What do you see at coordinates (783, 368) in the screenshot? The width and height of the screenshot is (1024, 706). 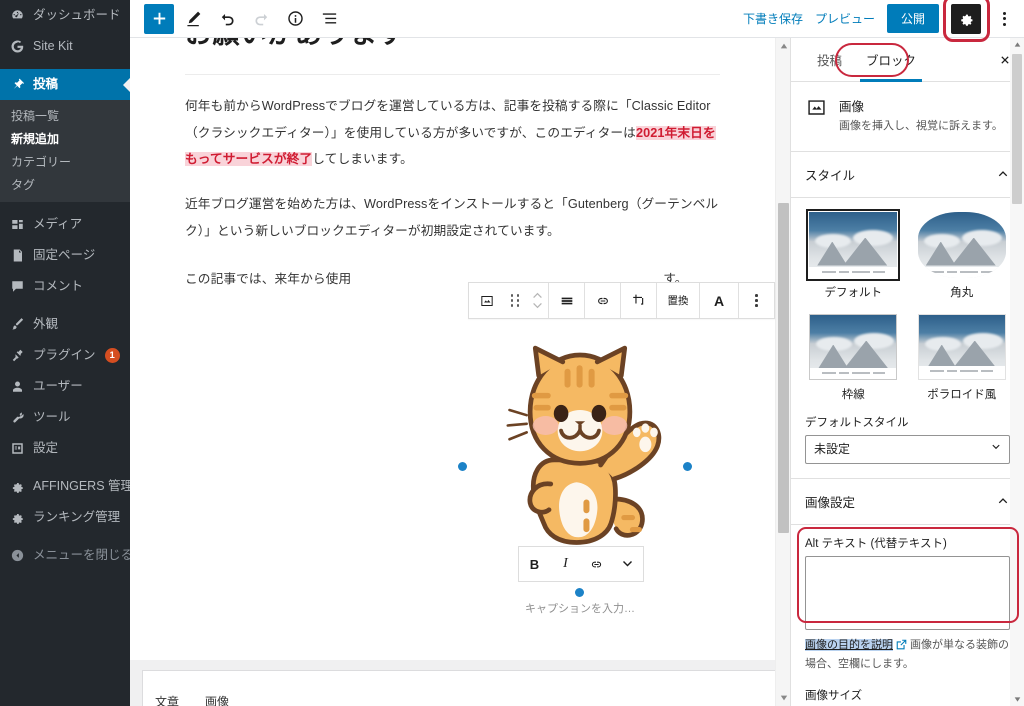 I see `editor-scrollbar-thumb` at bounding box center [783, 368].